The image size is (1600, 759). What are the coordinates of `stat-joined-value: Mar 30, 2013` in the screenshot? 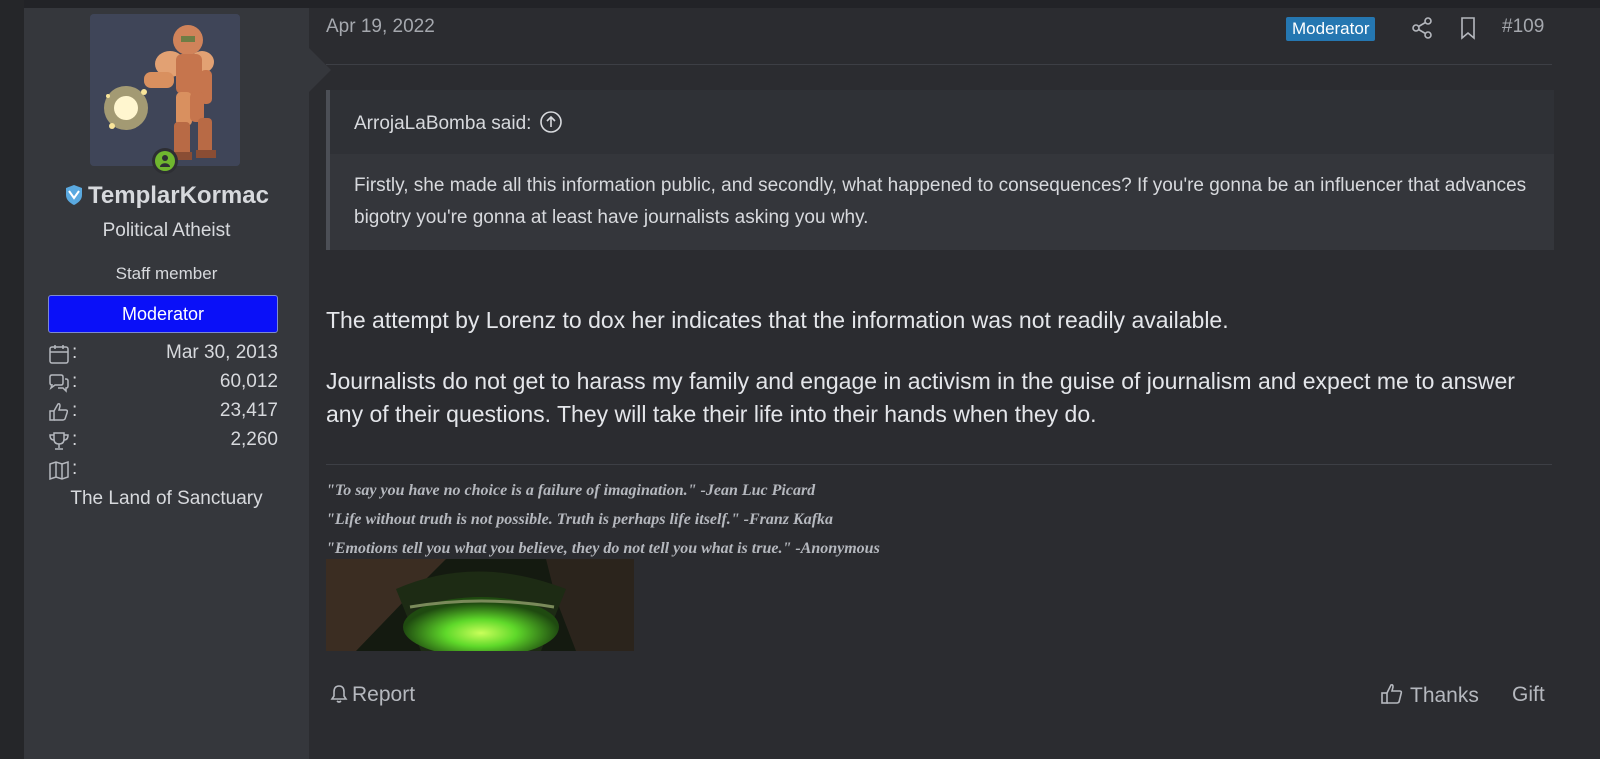 It's located at (222, 352).